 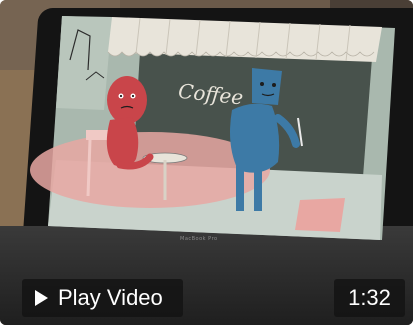 What do you see at coordinates (110, 297) in the screenshot?
I see `play-video-label: Play Video` at bounding box center [110, 297].